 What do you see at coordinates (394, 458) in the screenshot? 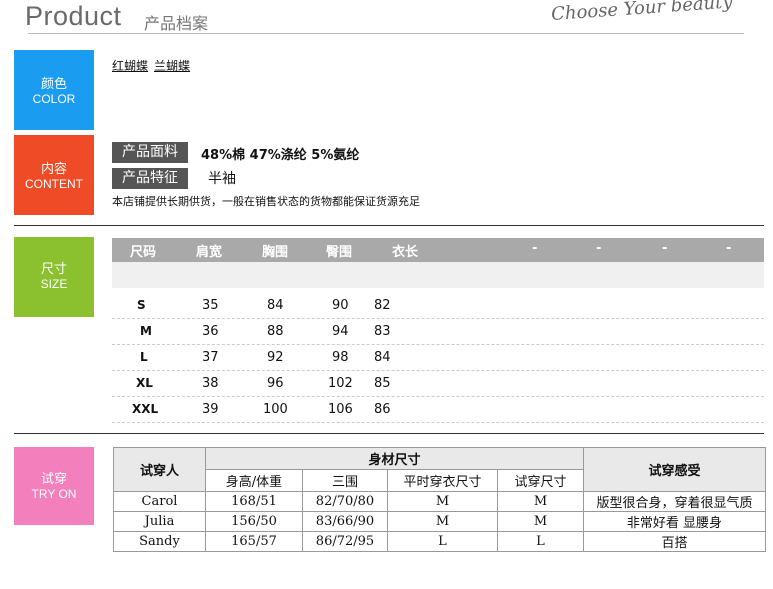
I see `try-header-body: 身材尺寸` at bounding box center [394, 458].